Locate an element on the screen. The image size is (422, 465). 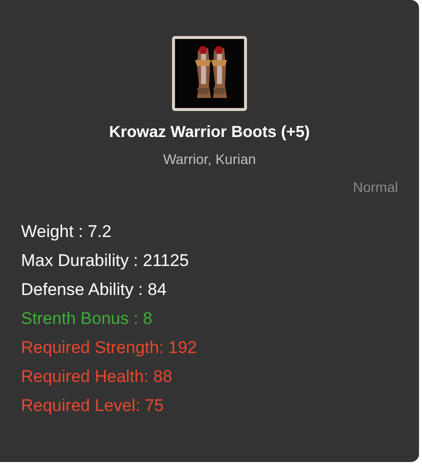
stat-line: Required Level: 75 is located at coordinates (93, 406).